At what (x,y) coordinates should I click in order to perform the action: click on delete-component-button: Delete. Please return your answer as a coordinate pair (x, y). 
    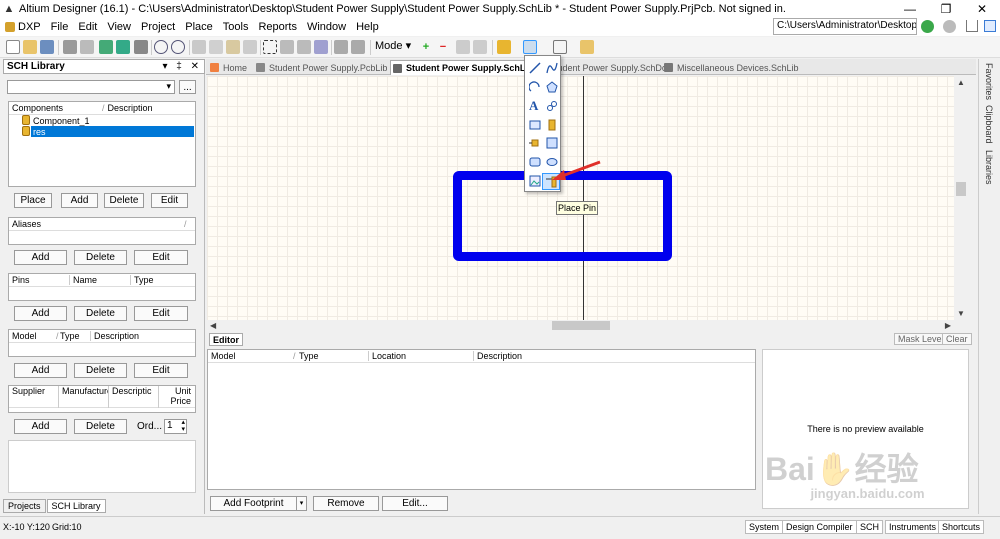
    Looking at the image, I should click on (124, 200).